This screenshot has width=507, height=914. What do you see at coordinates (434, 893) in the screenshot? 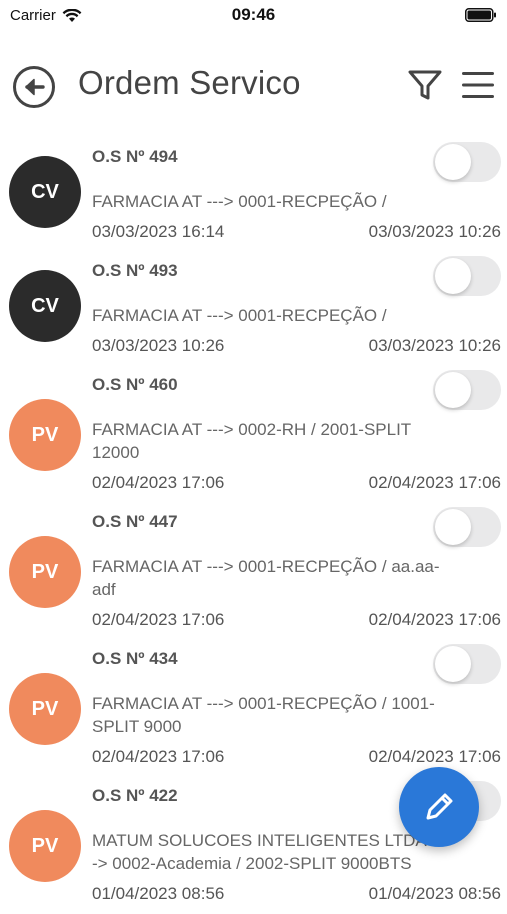
I see `order-date-end: 01/04/2023 08:56` at bounding box center [434, 893].